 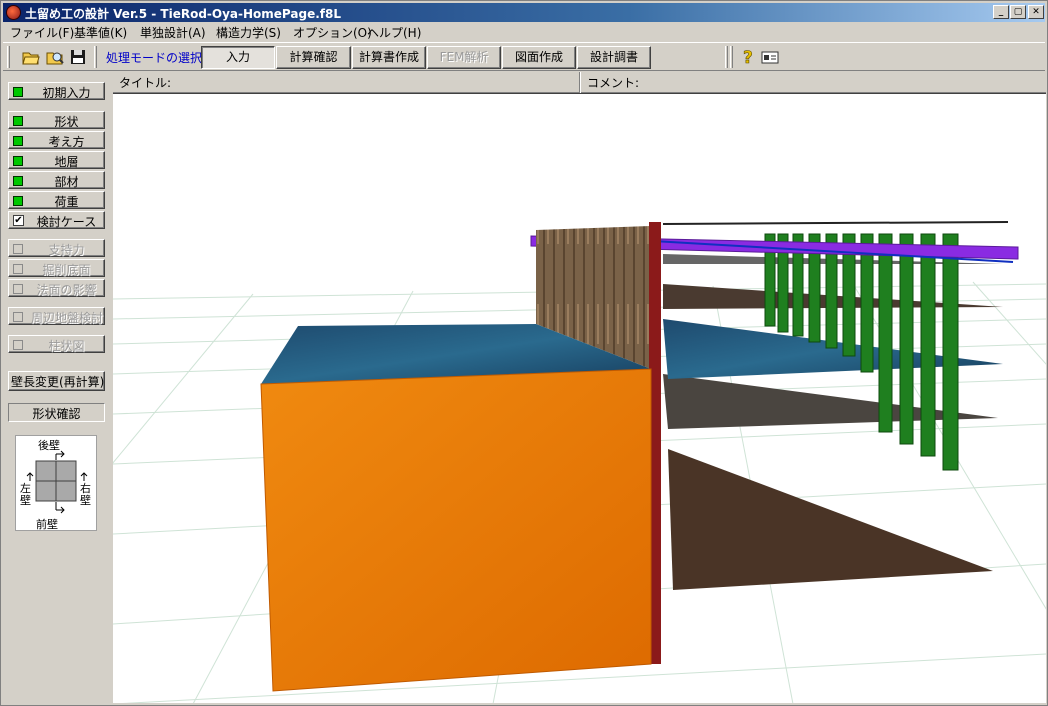 What do you see at coordinates (394, 32) in the screenshot?
I see `menu-help: ヘルプ(H)` at bounding box center [394, 32].